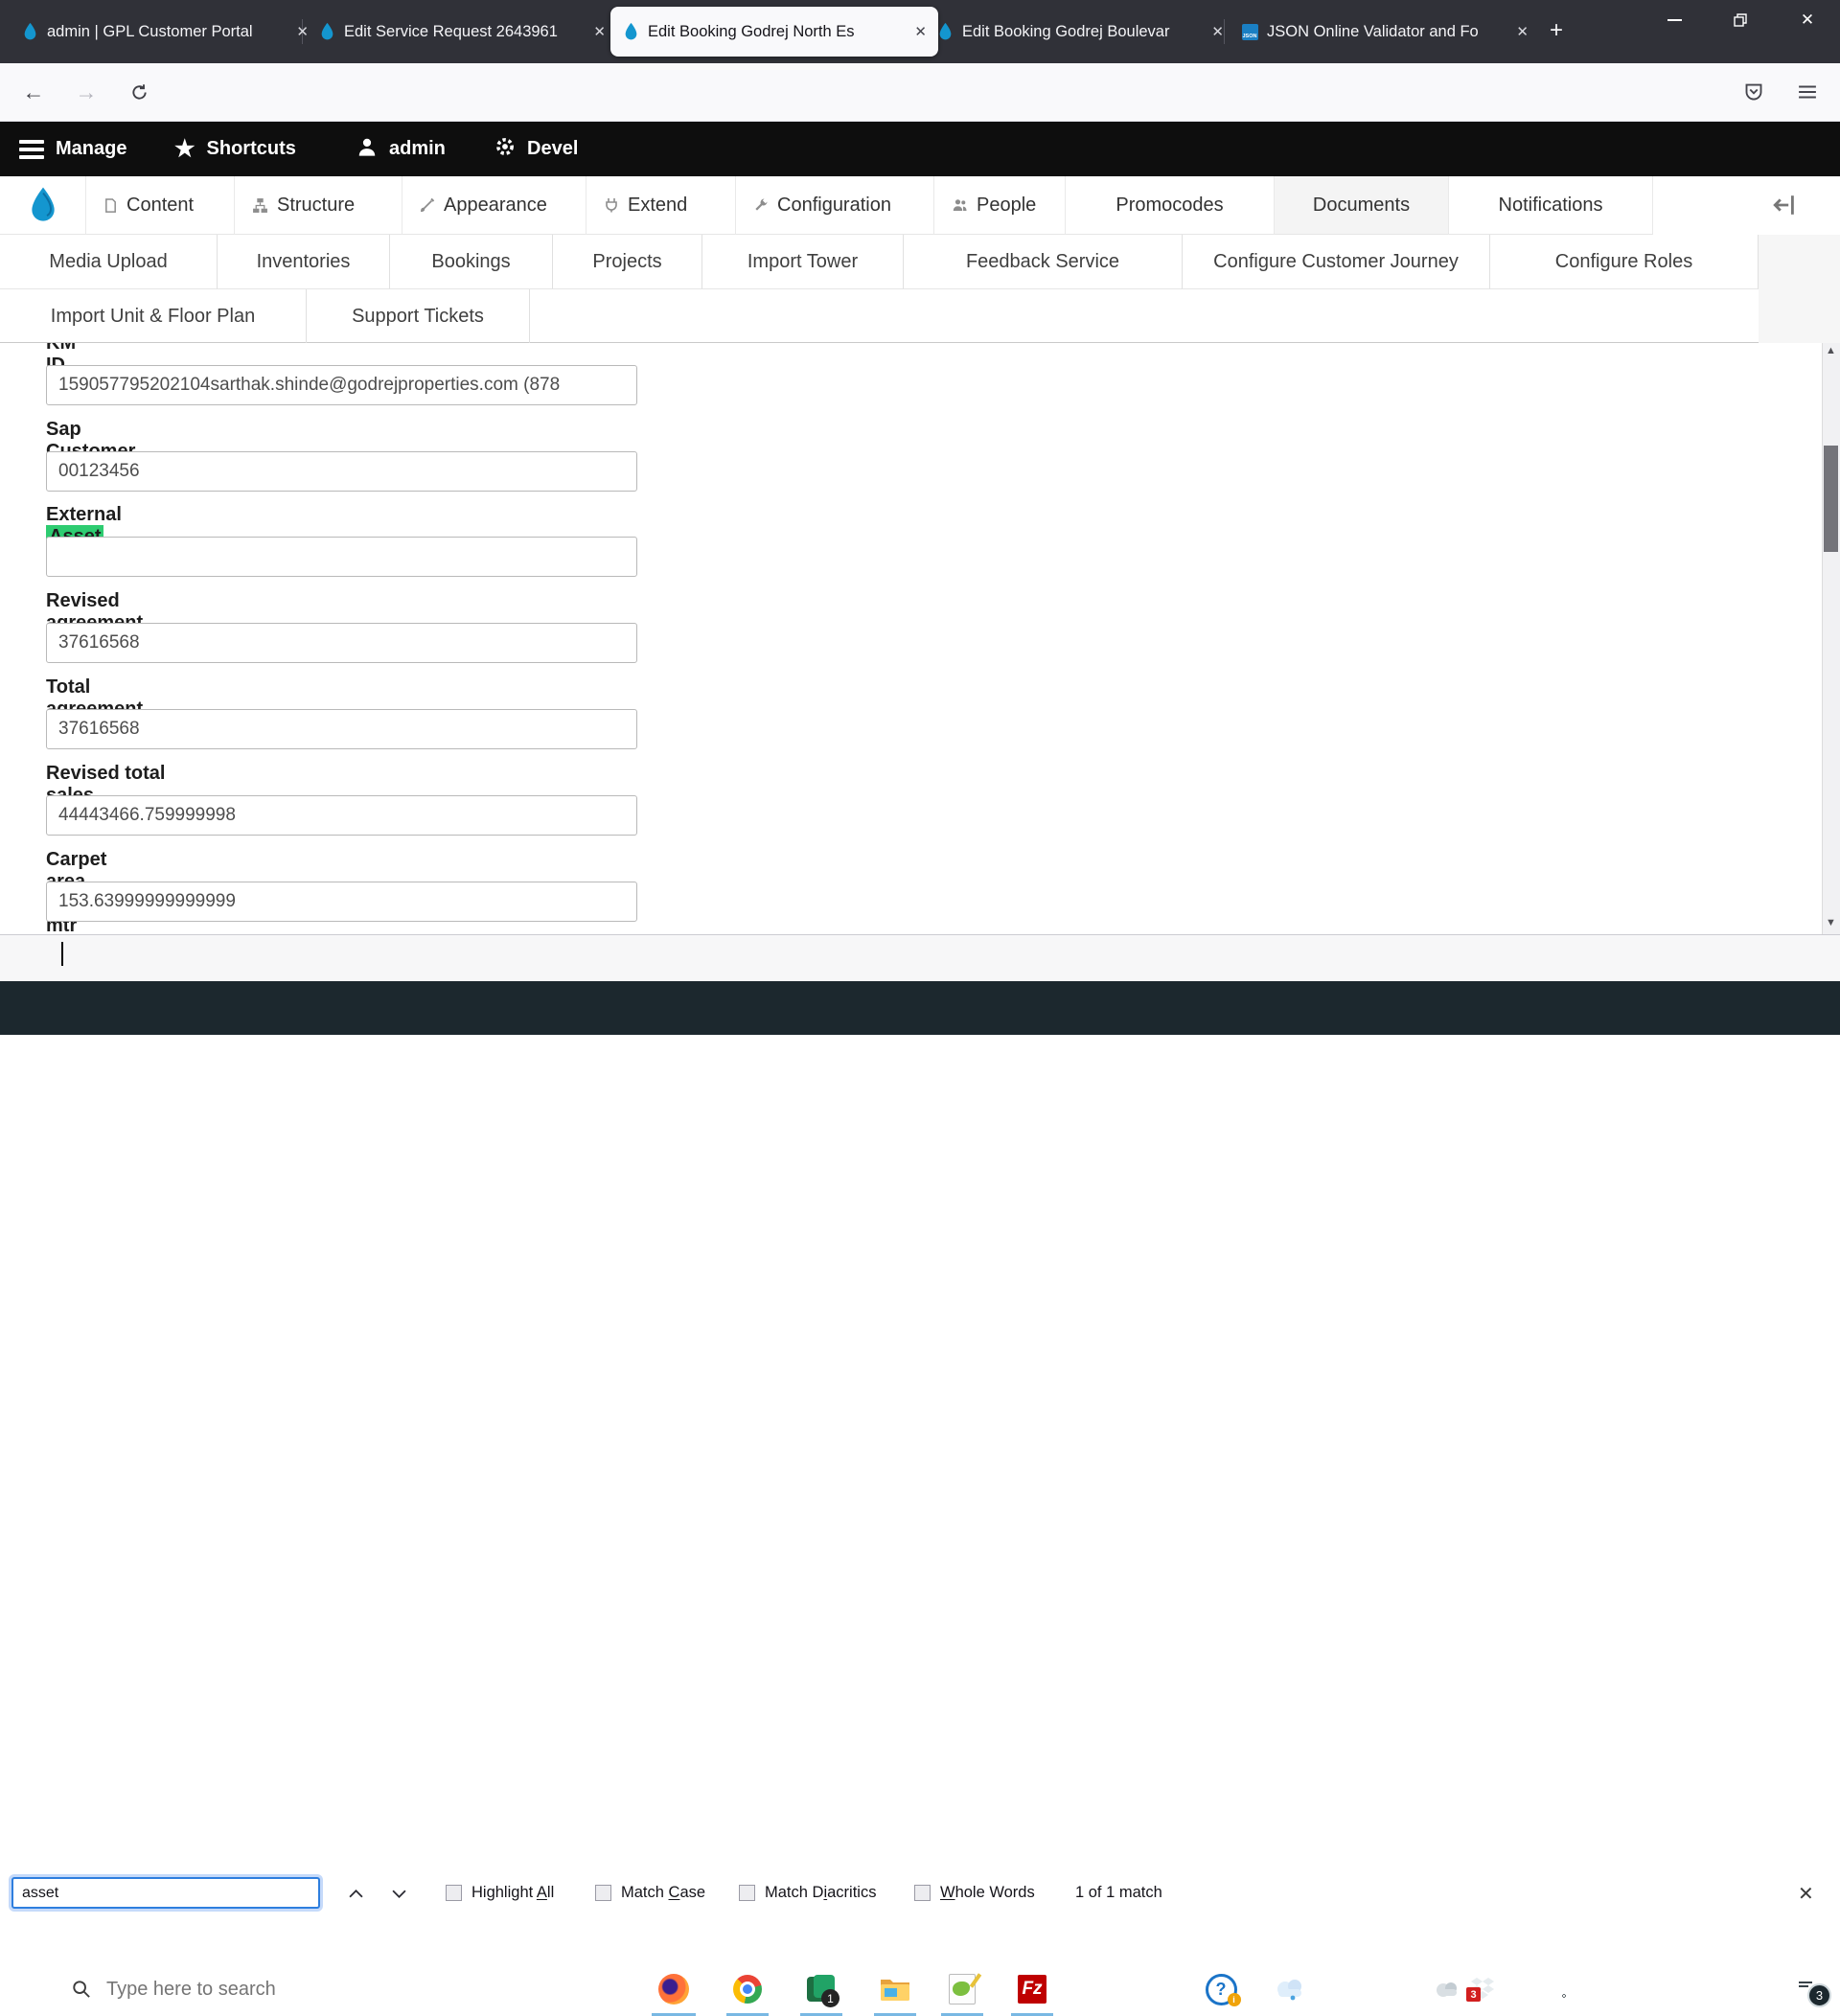  I want to click on submenu-item-projects: Projects, so click(627, 262).